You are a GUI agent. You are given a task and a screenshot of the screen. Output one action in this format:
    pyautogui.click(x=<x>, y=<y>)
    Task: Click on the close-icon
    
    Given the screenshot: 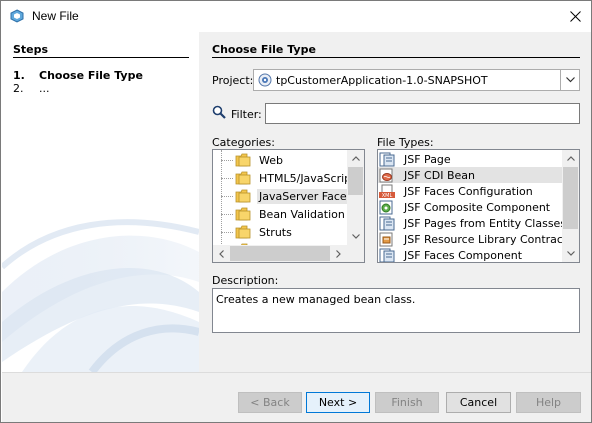 What is the action you would take?
    pyautogui.click(x=575, y=16)
    